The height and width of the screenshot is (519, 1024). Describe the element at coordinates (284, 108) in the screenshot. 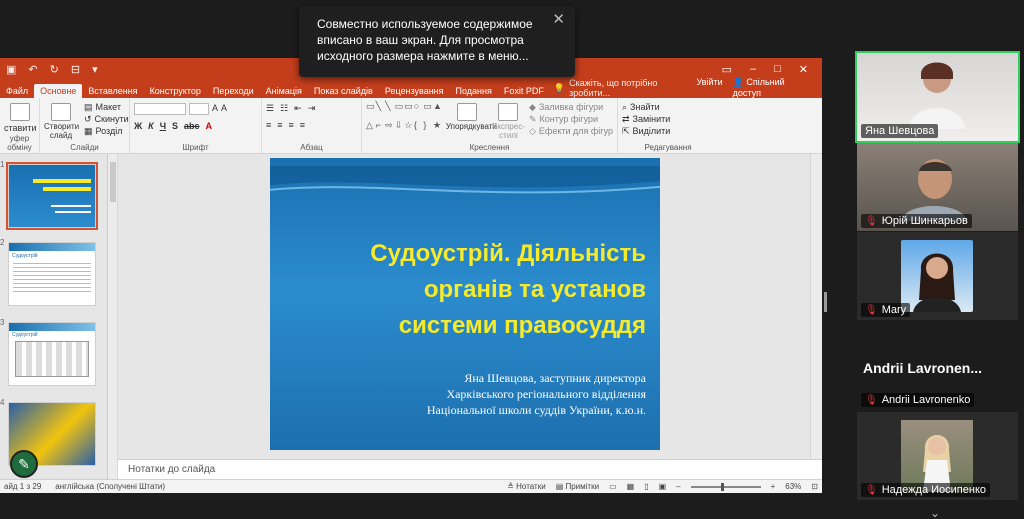

I see `numbering-icon: ☷` at that location.